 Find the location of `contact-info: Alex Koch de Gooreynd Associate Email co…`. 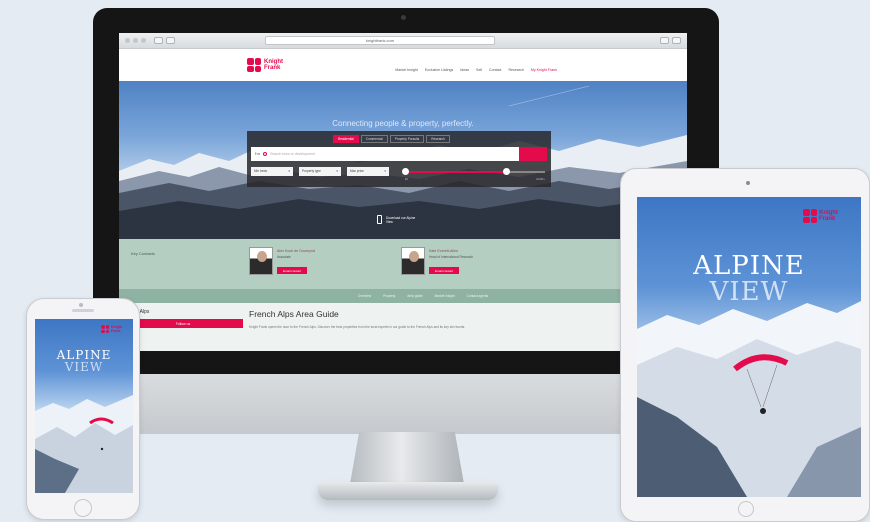

contact-info: Alex Koch de Gooreynd Associate Email co… is located at coordinates (296, 261).